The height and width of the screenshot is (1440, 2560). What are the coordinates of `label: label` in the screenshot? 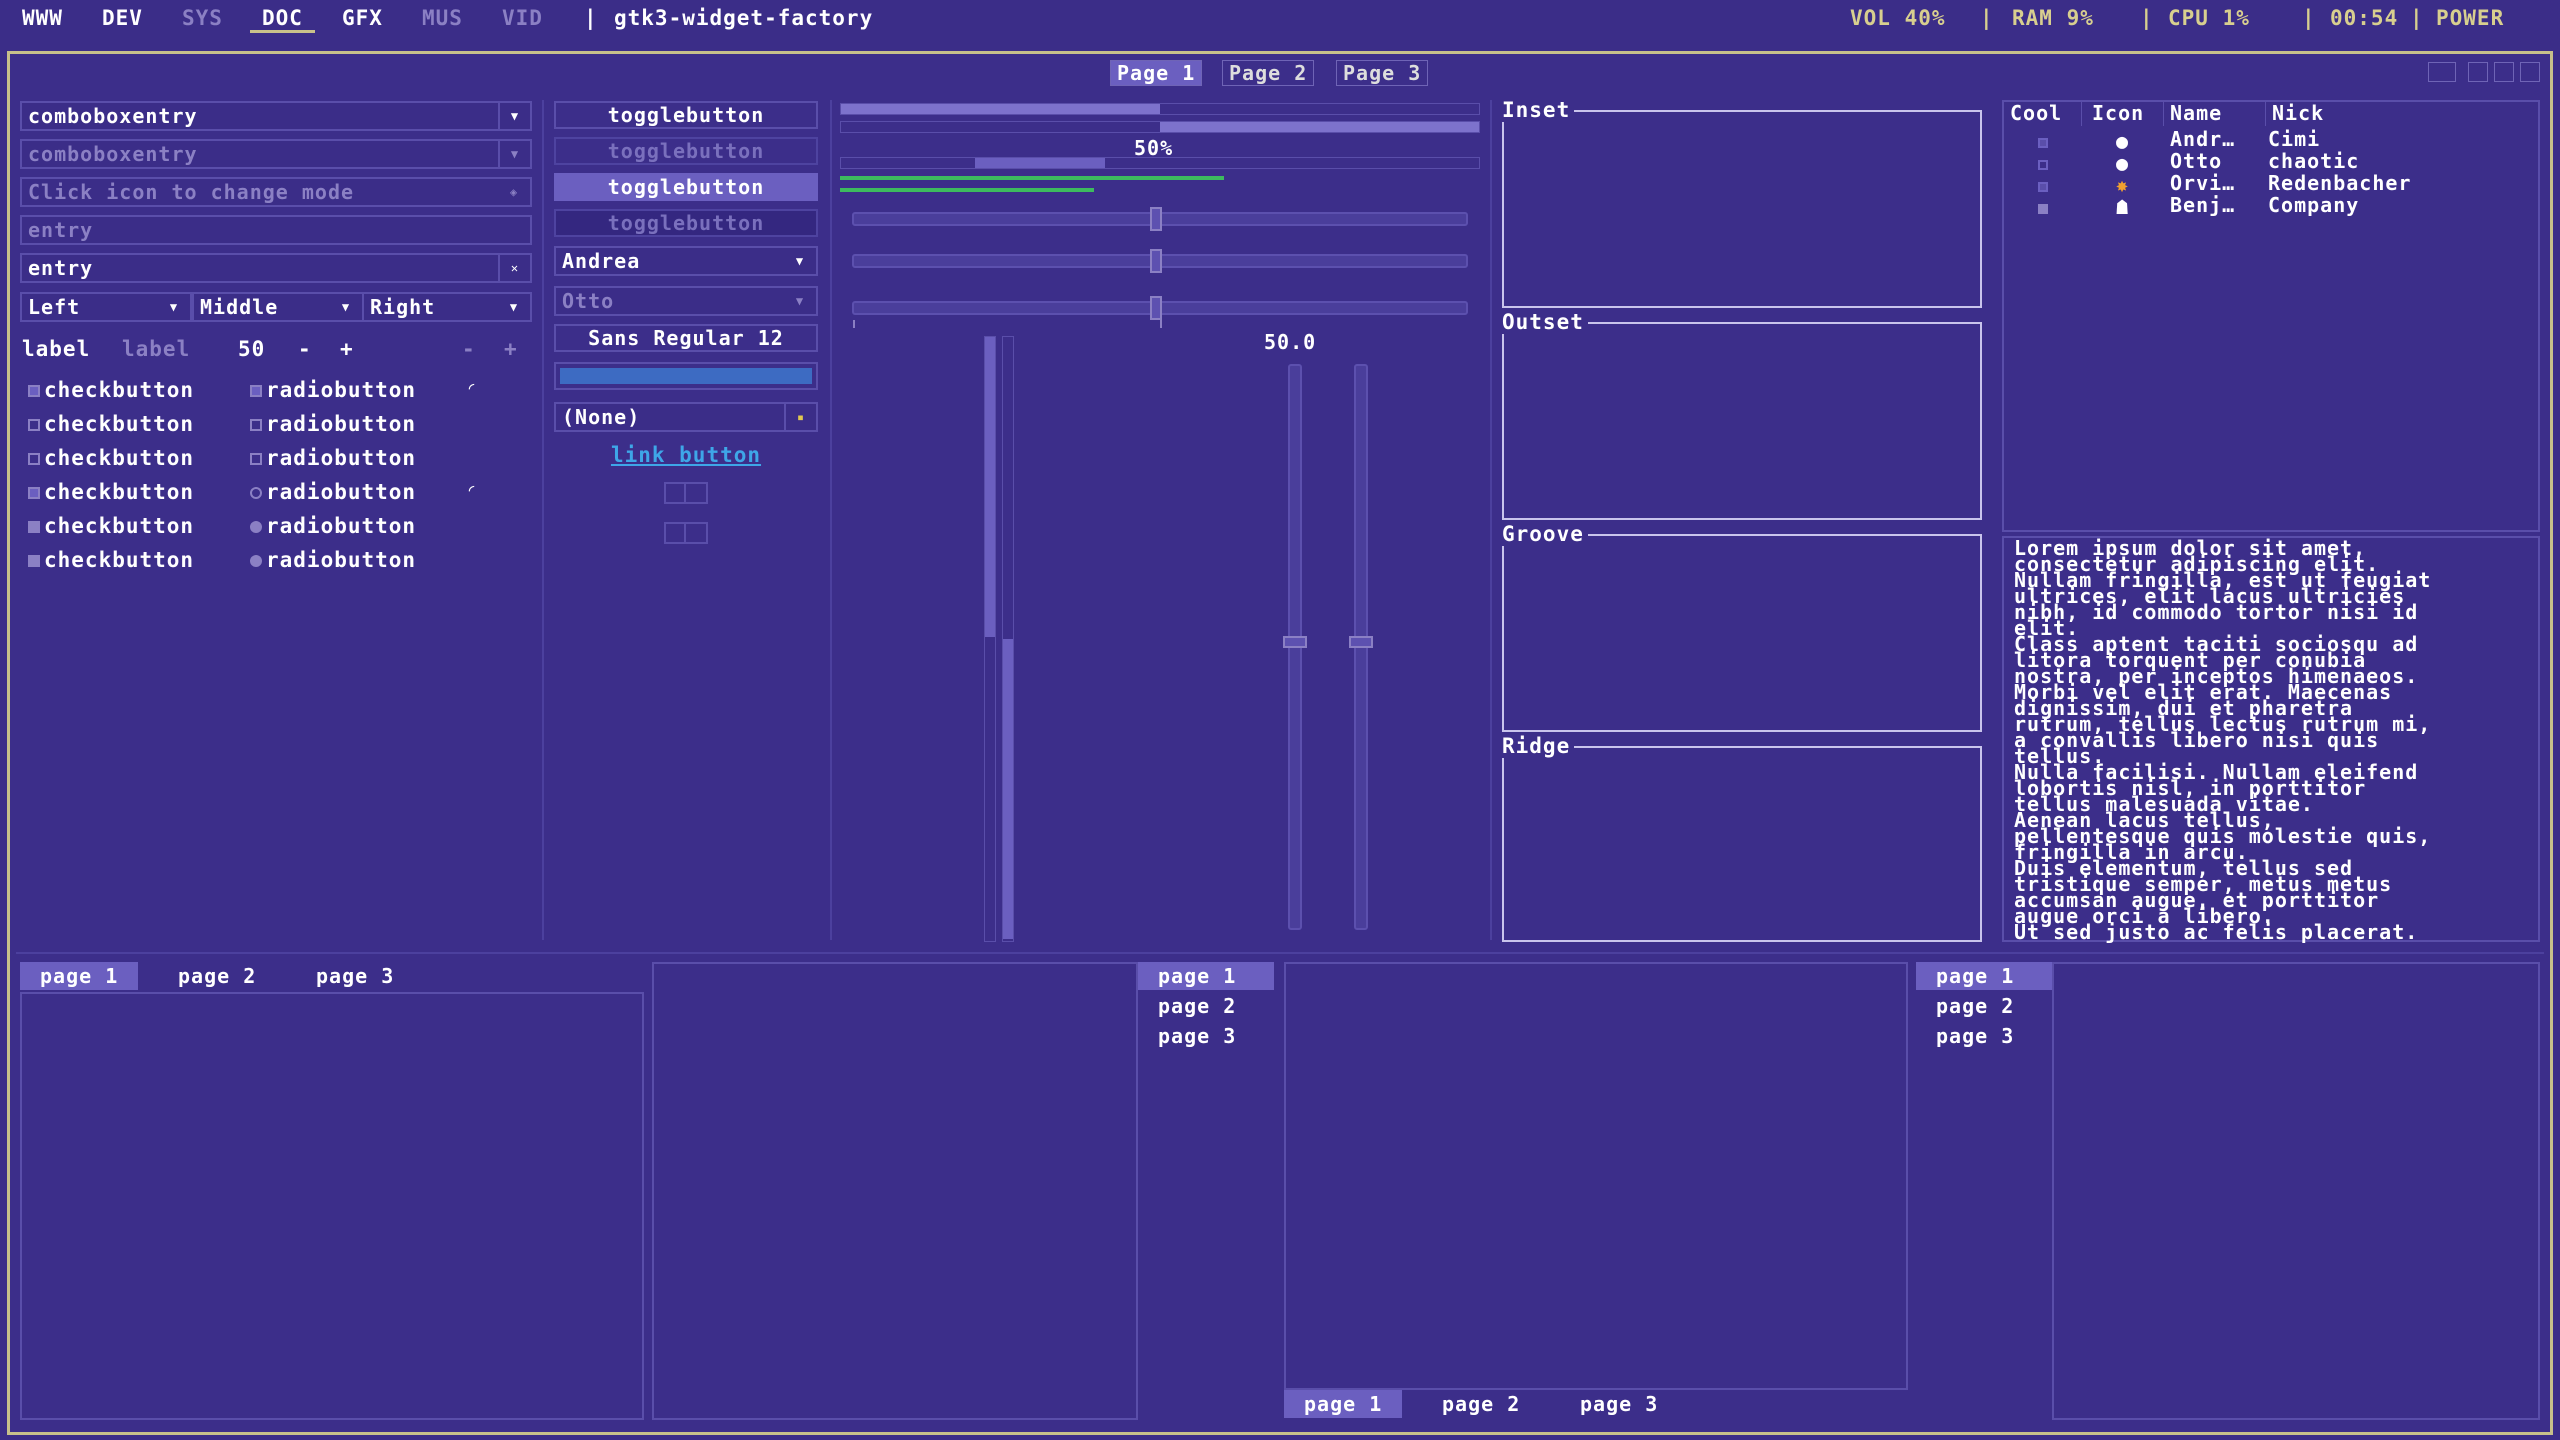 It's located at (56, 349).